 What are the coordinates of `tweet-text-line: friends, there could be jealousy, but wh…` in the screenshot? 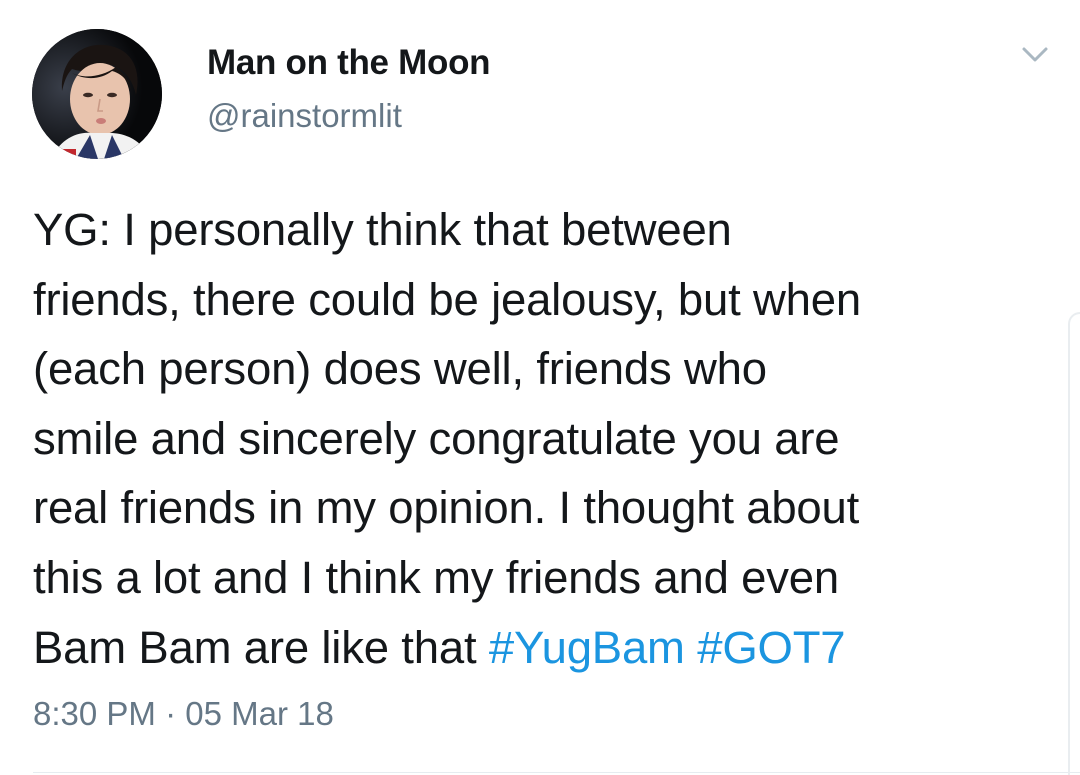 It's located at (447, 299).